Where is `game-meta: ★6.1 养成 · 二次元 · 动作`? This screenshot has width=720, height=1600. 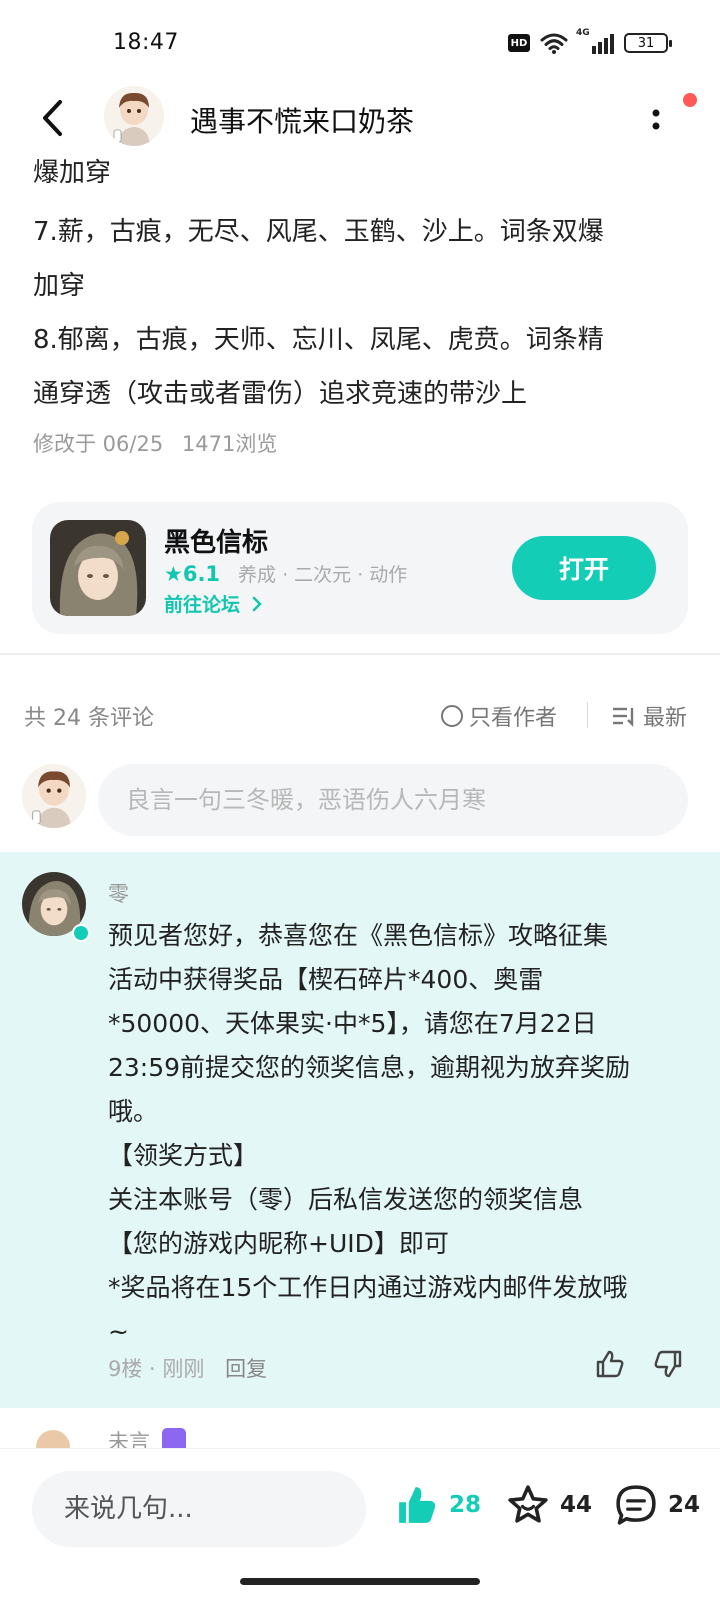 game-meta: ★6.1 养成 · 二次元 · 动作 is located at coordinates (285, 573).